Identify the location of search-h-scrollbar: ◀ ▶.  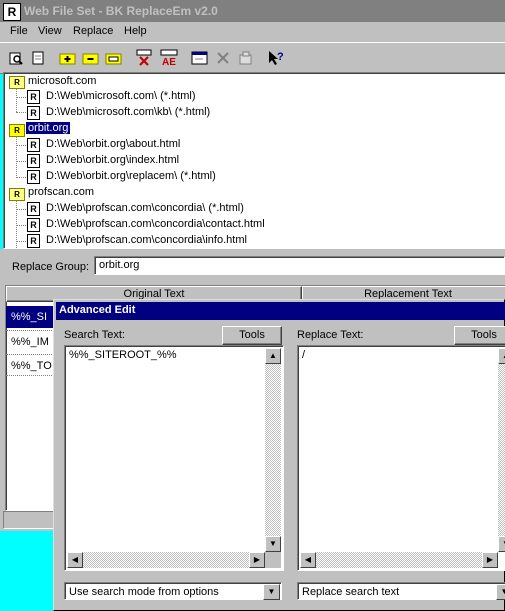
(166, 560).